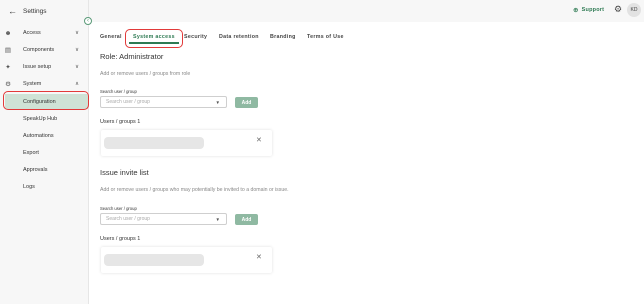 Image resolution: width=644 pixels, height=304 pixels. Describe the element at coordinates (40, 118) in the screenshot. I see `sidebar-subitem-label: SpeakUp Hub` at that location.